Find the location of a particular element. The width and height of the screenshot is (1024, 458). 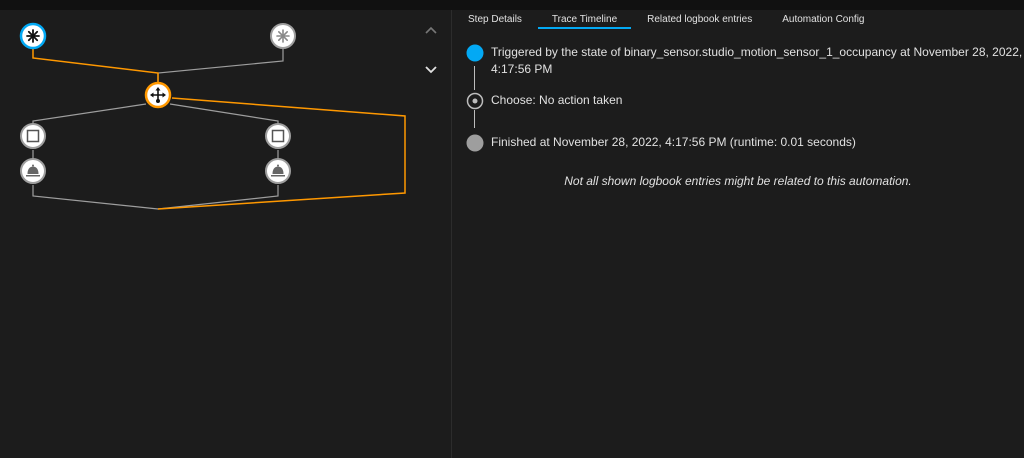

choose-node is located at coordinates (158, 95).